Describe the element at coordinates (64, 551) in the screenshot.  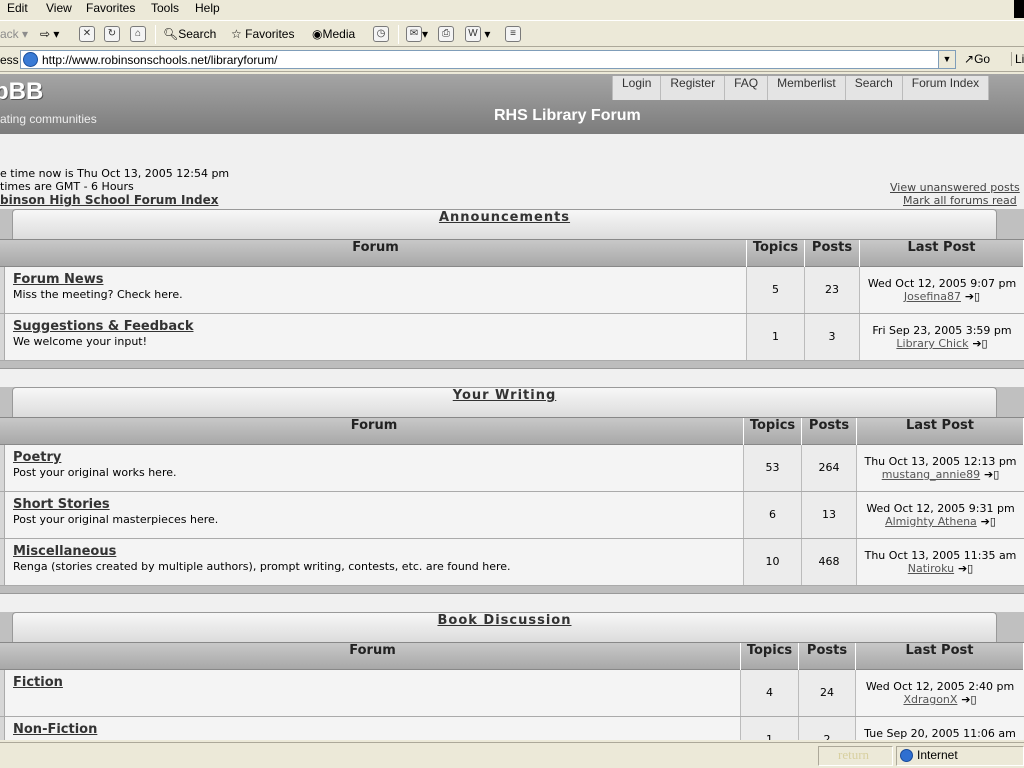
I see `forum-link: Miscellaneous` at that location.